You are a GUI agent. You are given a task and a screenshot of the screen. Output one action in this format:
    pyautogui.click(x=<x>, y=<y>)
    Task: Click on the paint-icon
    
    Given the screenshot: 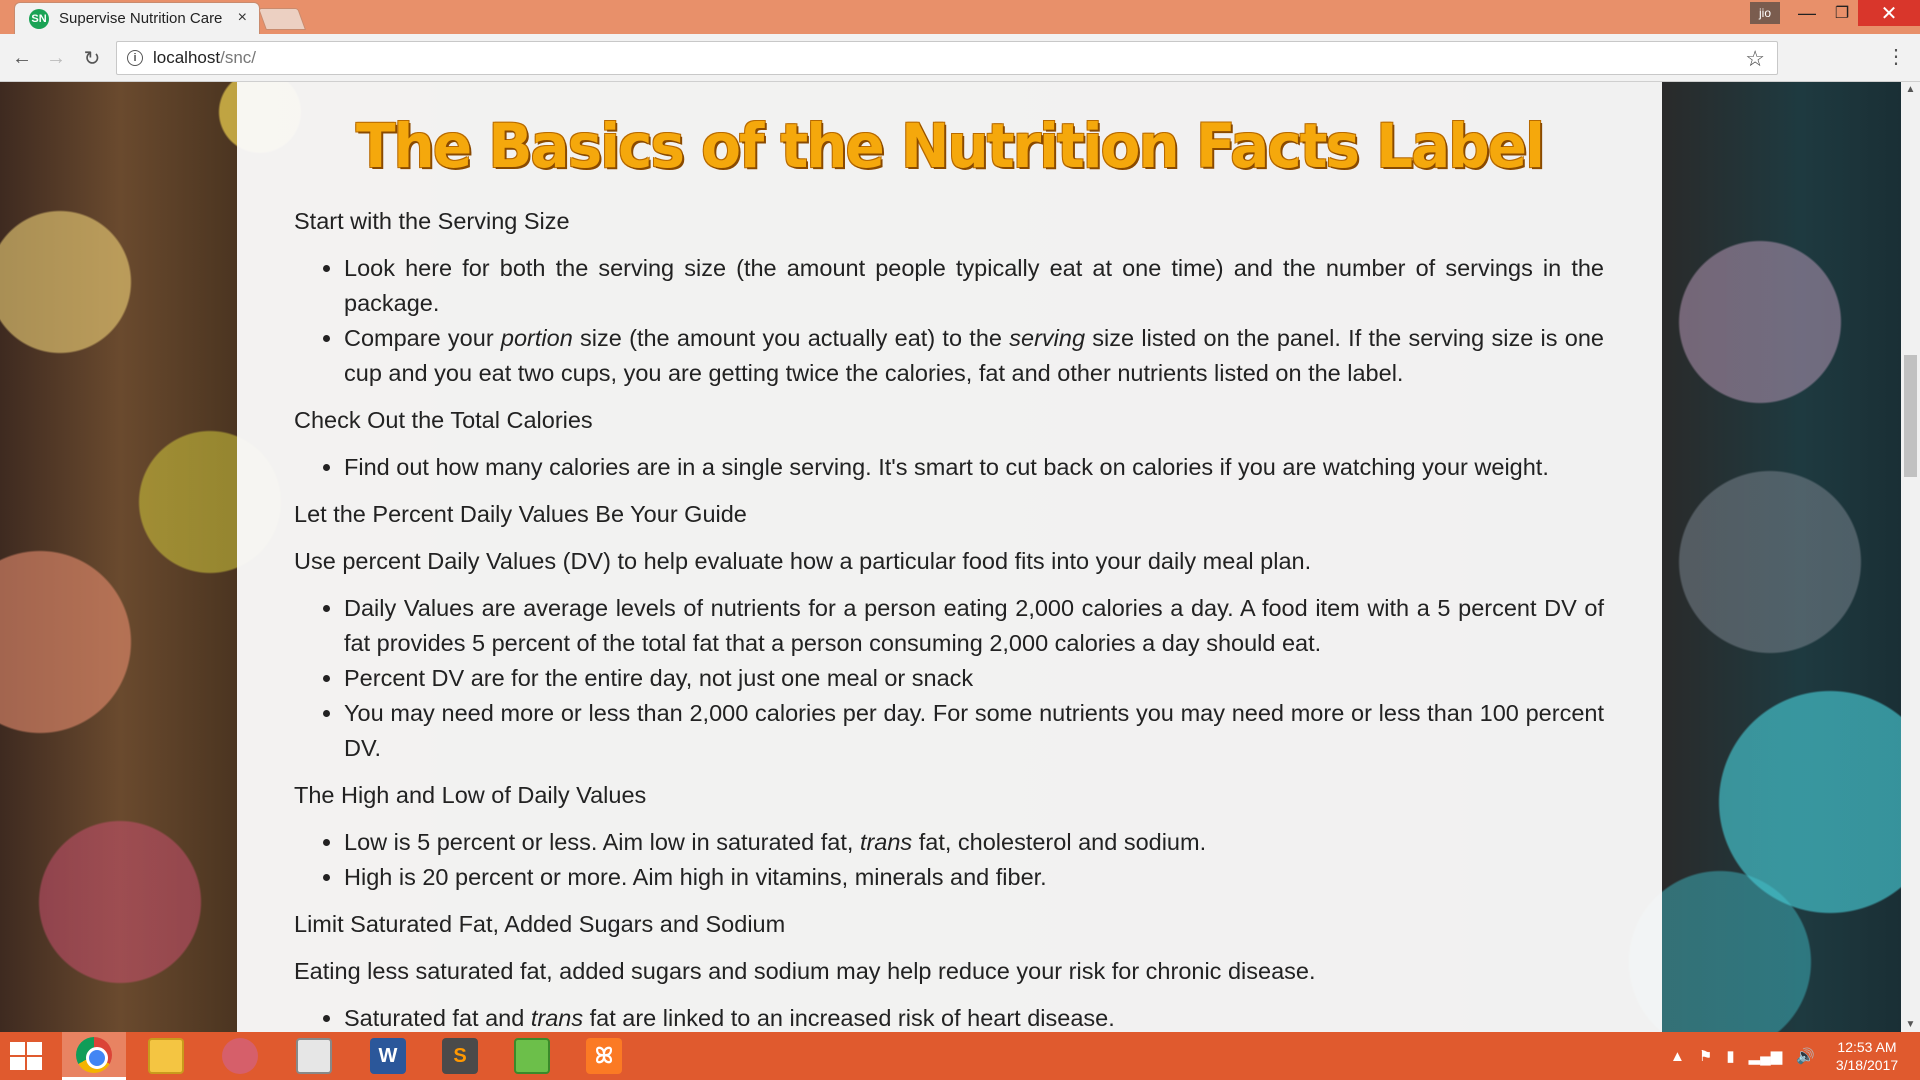 What is the action you would take?
    pyautogui.click(x=532, y=1056)
    